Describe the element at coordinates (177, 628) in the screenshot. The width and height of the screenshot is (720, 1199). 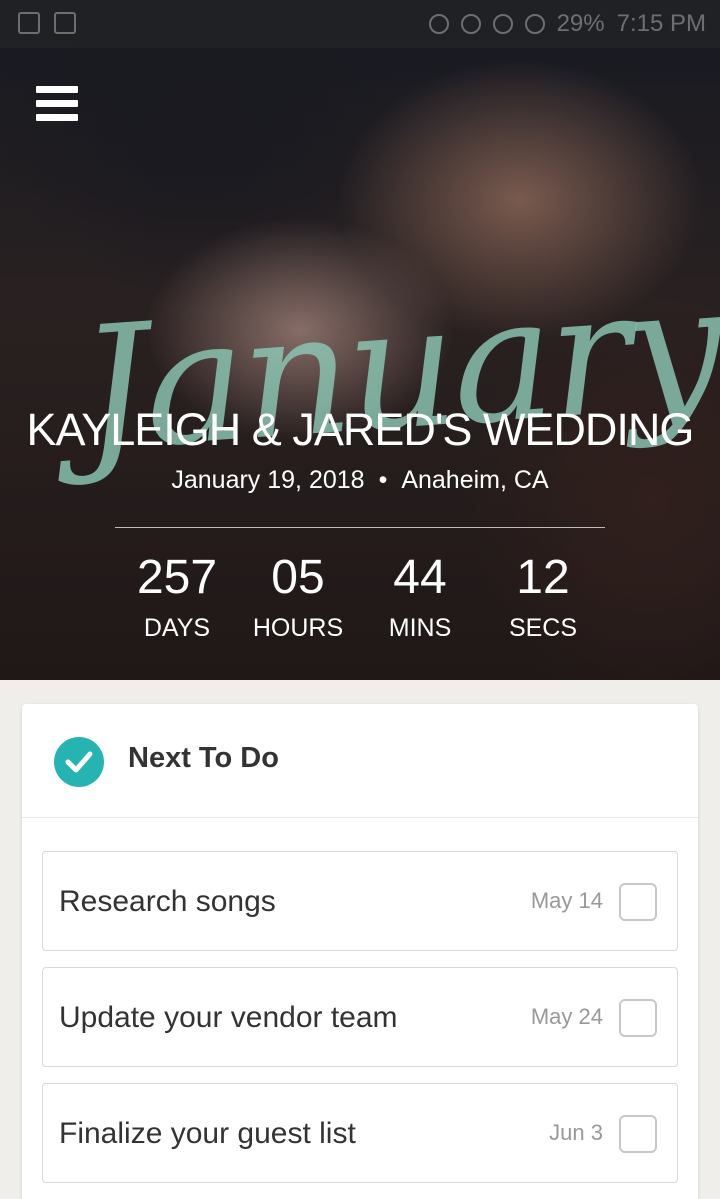
I see `countdown-label: DAYS` at that location.